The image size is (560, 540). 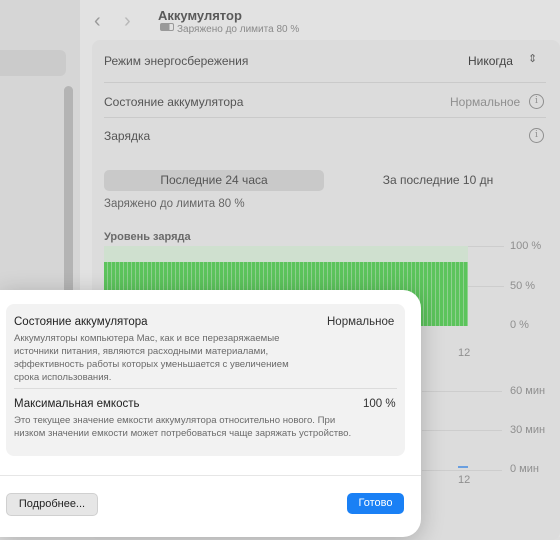 What do you see at coordinates (205, 388) in the screenshot?
I see `divider` at bounding box center [205, 388].